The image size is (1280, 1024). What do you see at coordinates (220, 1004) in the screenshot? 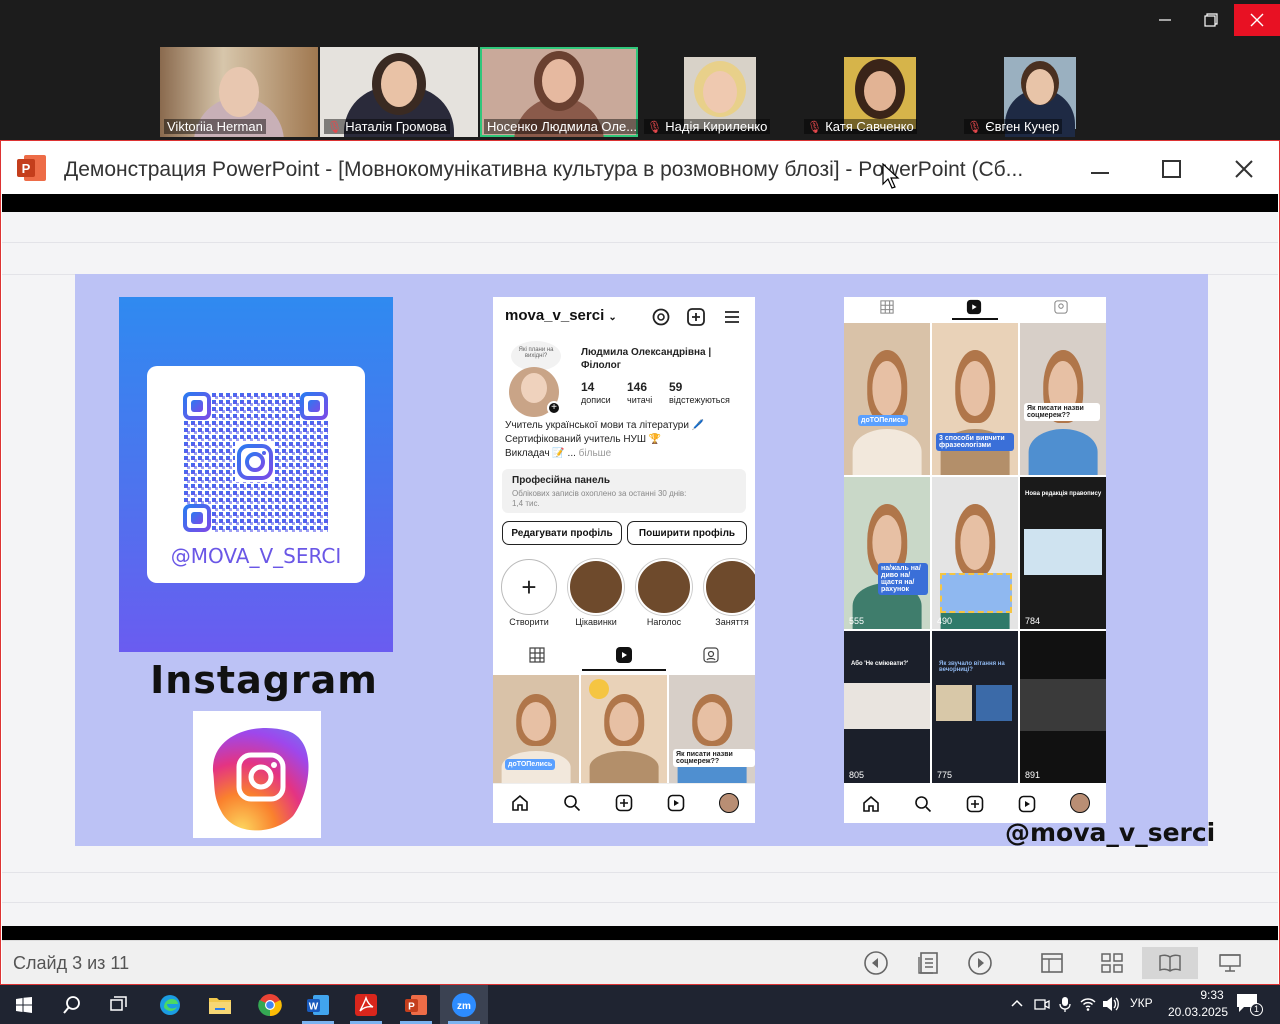
I see `taskbar-explorer` at bounding box center [220, 1004].